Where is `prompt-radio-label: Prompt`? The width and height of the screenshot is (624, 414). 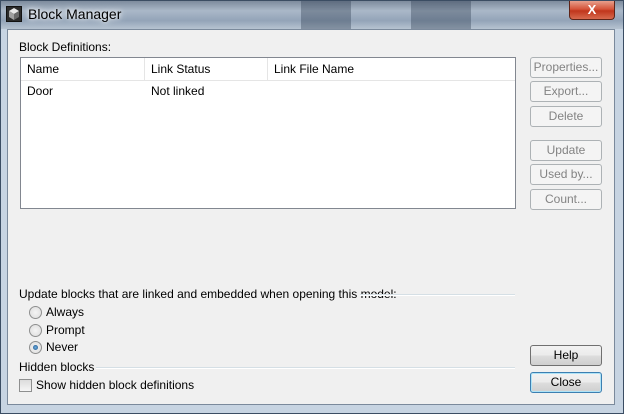 prompt-radio-label: Prompt is located at coordinates (65, 330).